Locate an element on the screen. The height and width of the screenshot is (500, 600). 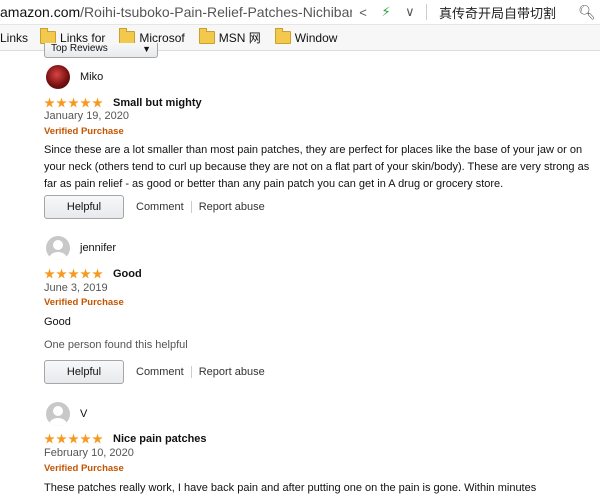
reviewer-name: jennifer is located at coordinates (98, 248).